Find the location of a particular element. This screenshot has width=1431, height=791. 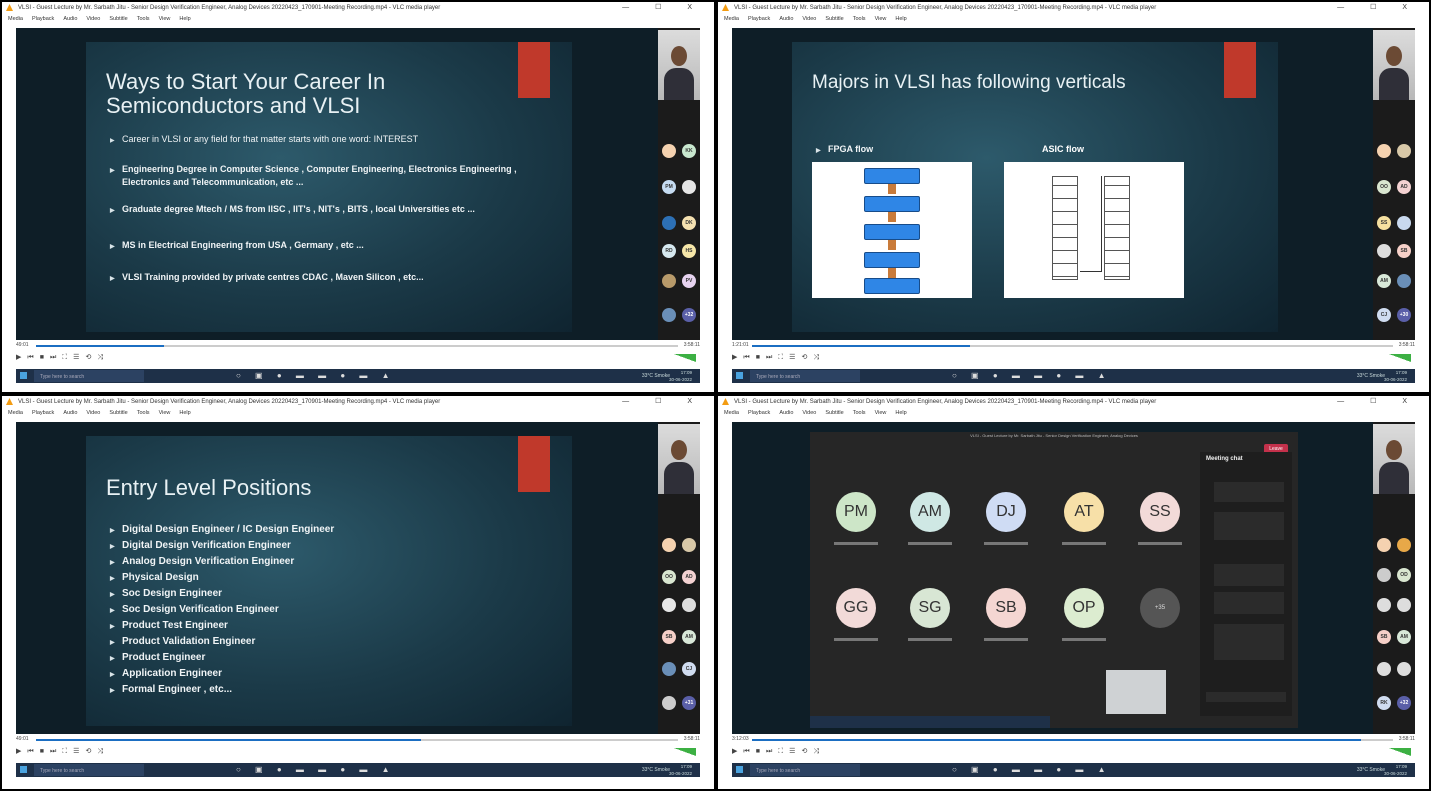

more-participants-badge: +30 is located at coordinates (1404, 315).